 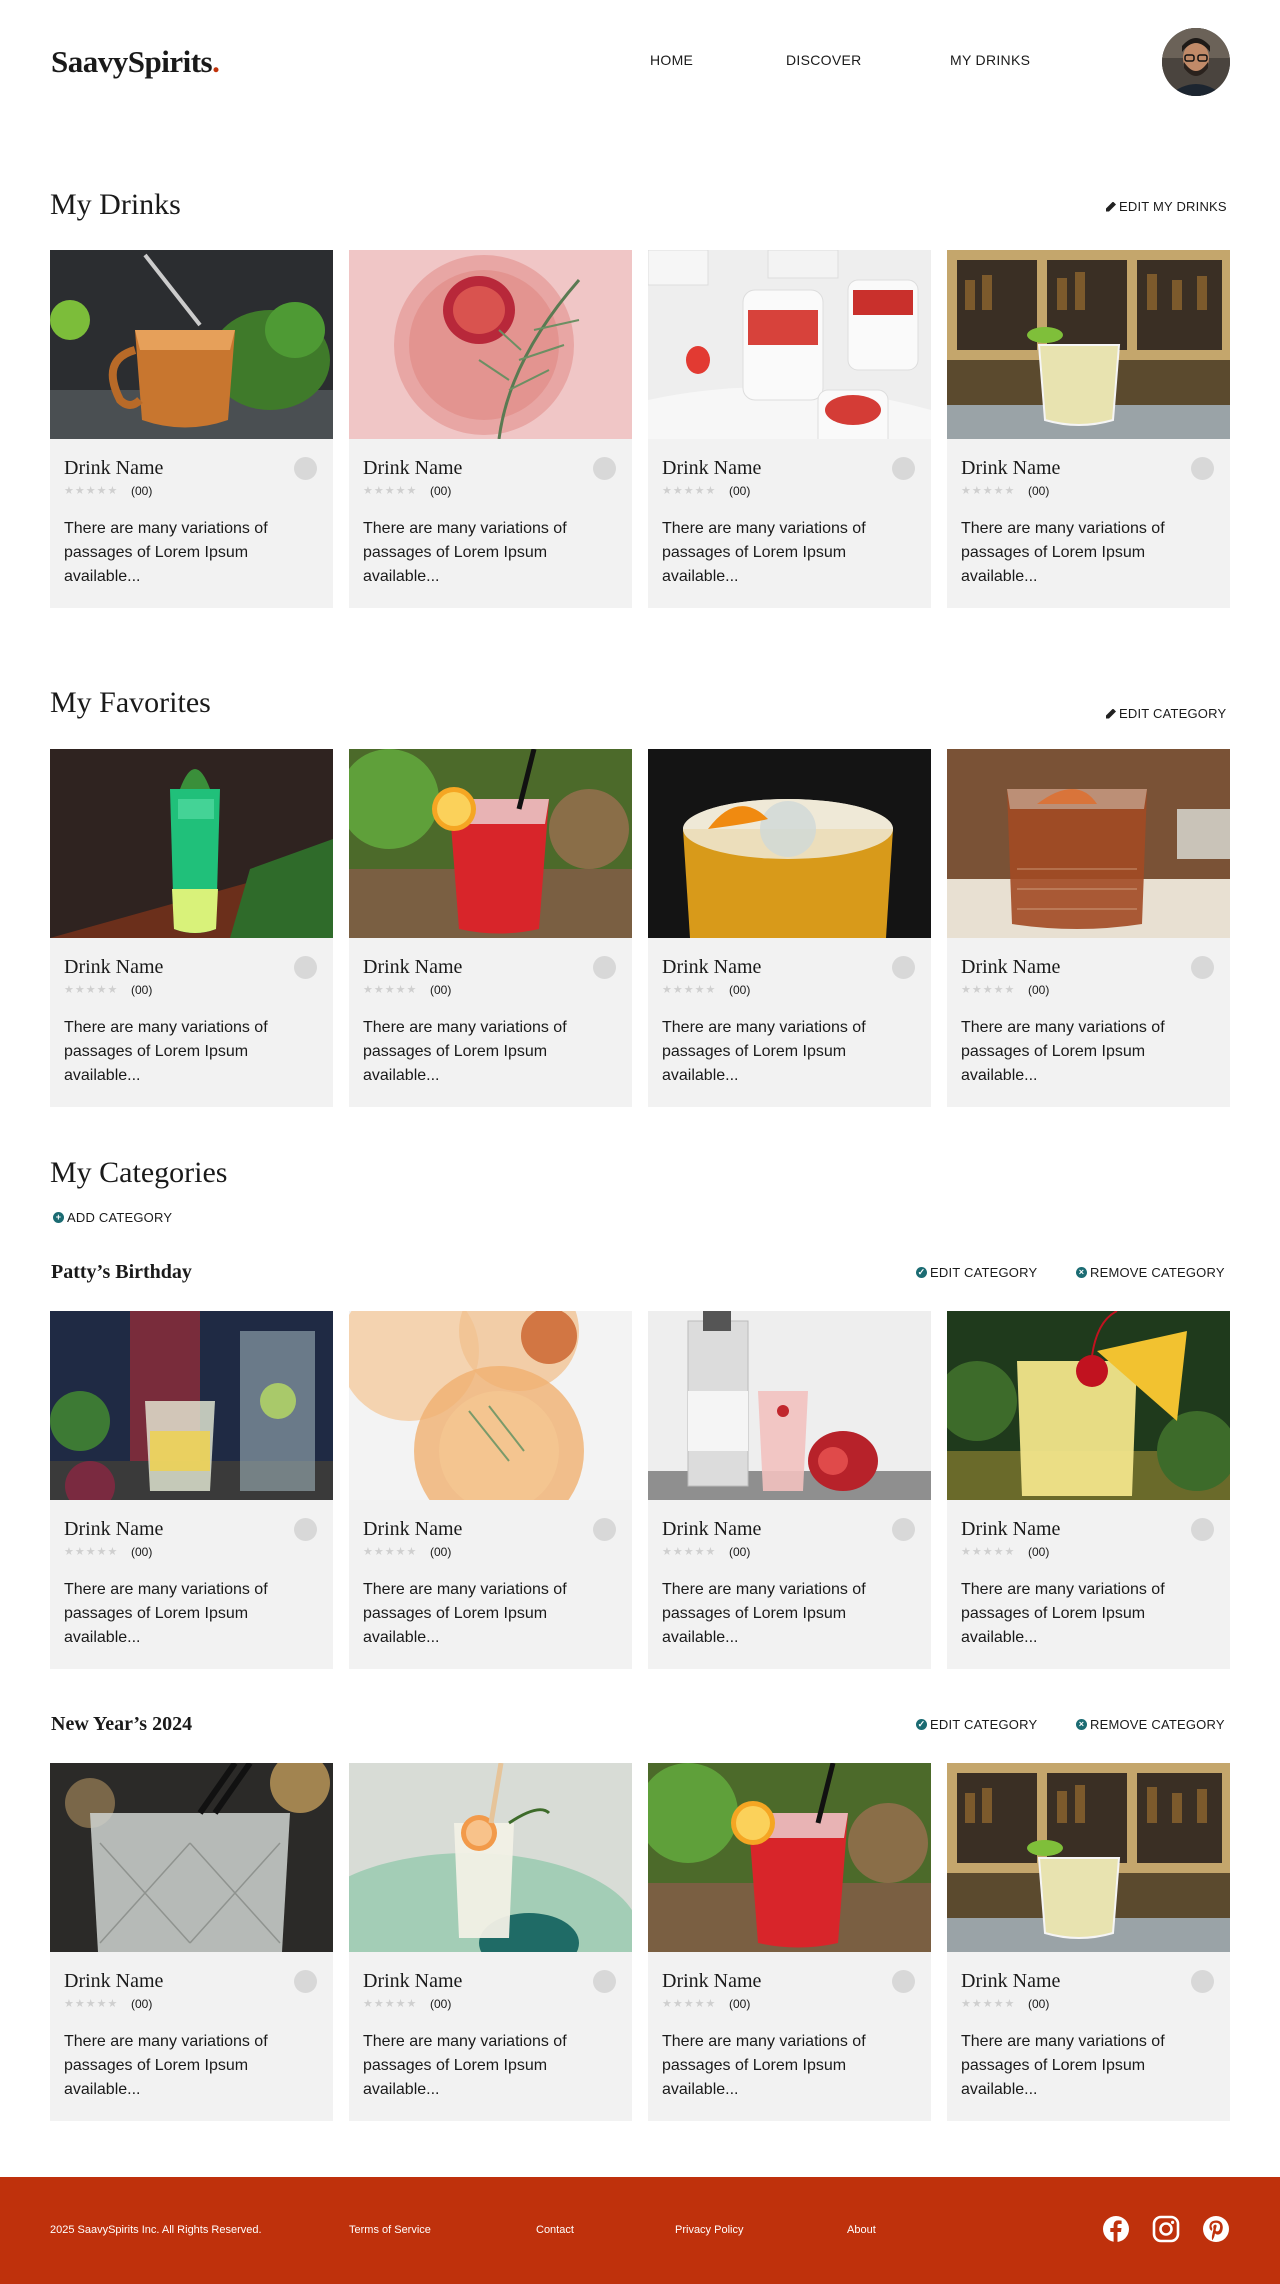 I want to click on site-logo: SaavySpirits., so click(x=135, y=62).